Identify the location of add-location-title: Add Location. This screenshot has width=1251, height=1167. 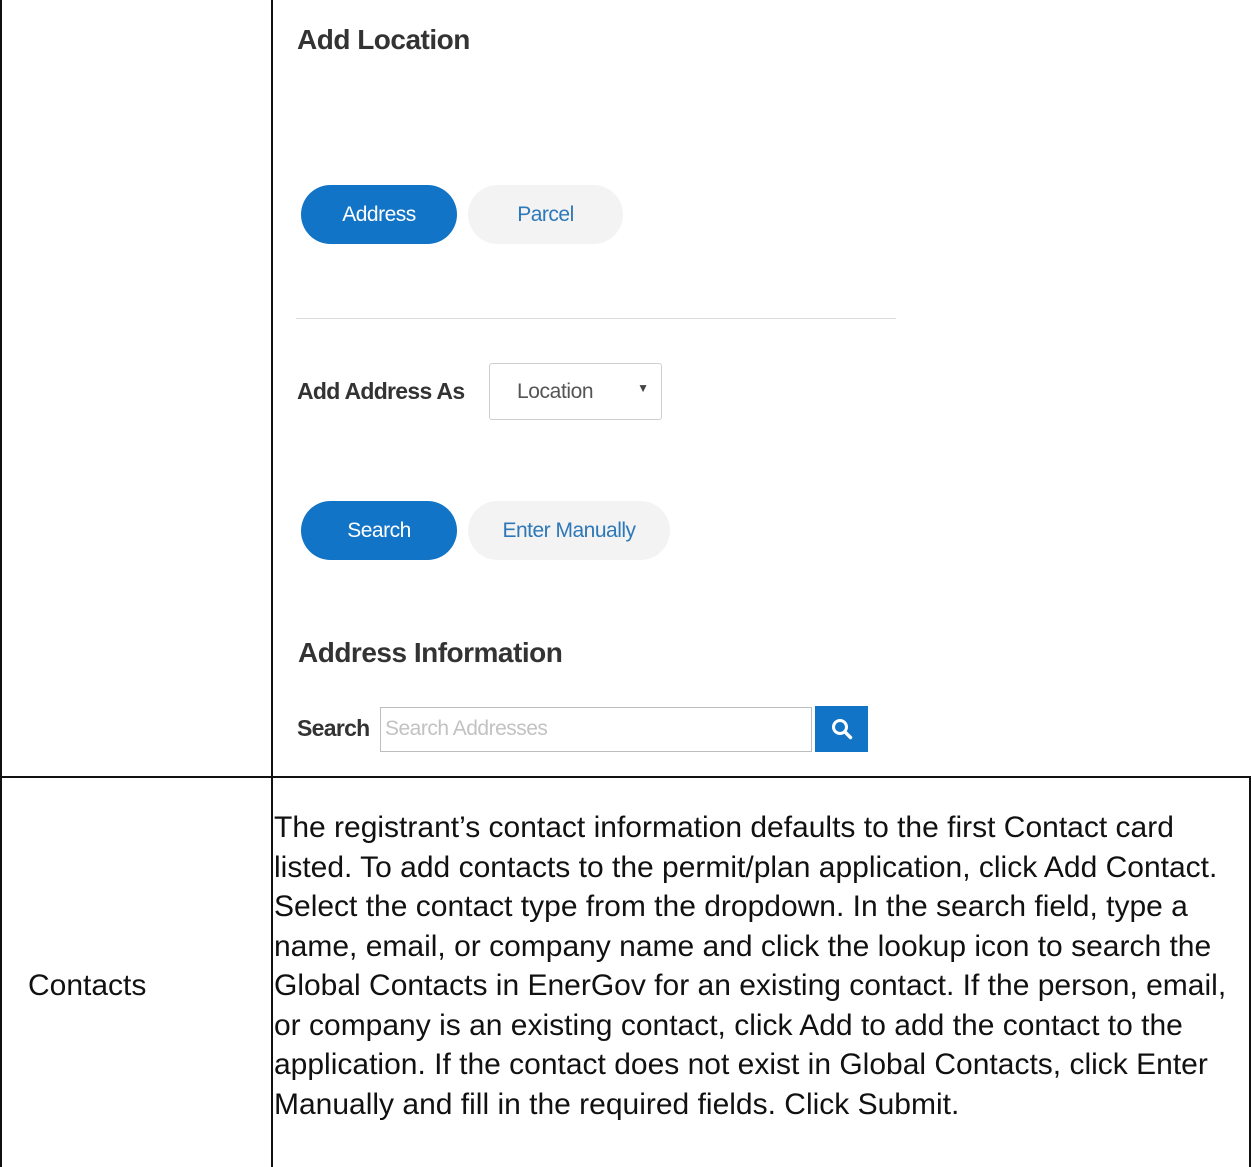
(383, 39).